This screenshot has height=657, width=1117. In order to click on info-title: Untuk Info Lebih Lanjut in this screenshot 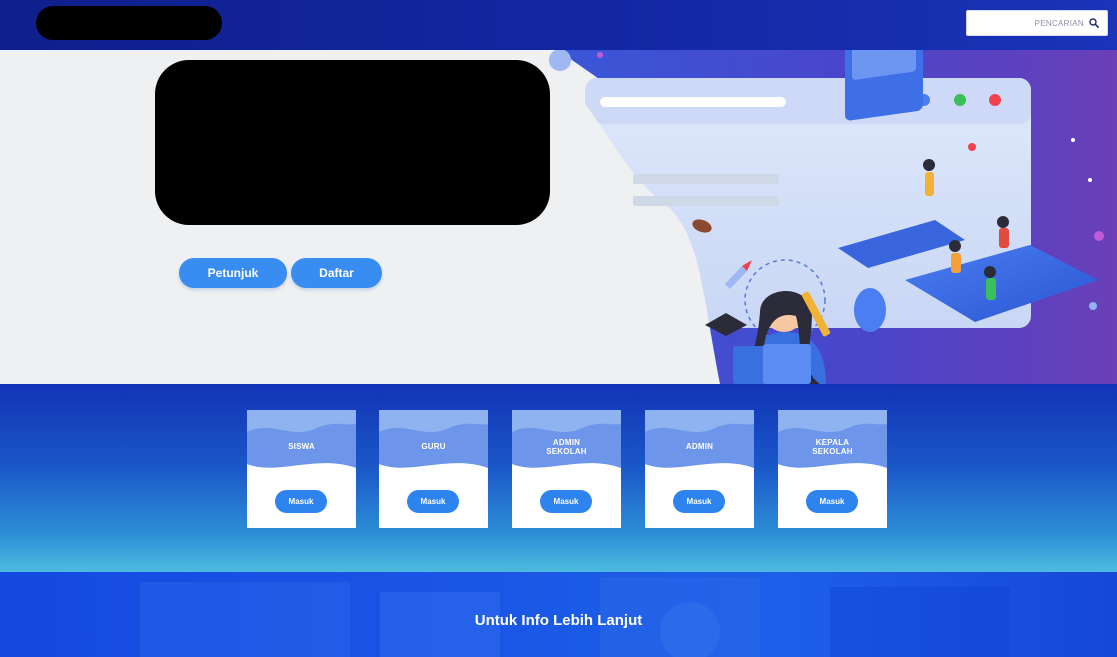, I will do `click(558, 620)`.